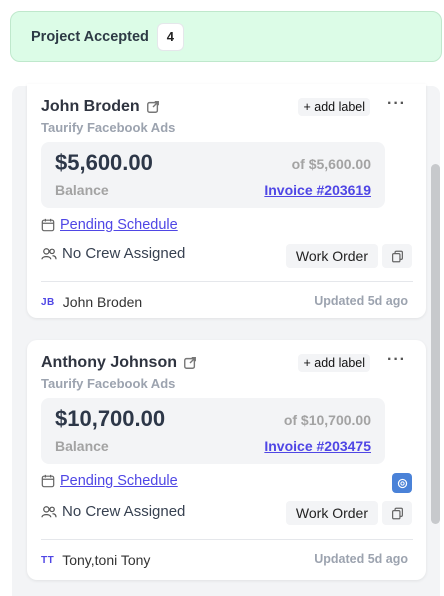 Image resolution: width=444 pixels, height=596 pixels. Describe the element at coordinates (109, 363) in the screenshot. I see `client-name: Anthony Johnson` at that location.